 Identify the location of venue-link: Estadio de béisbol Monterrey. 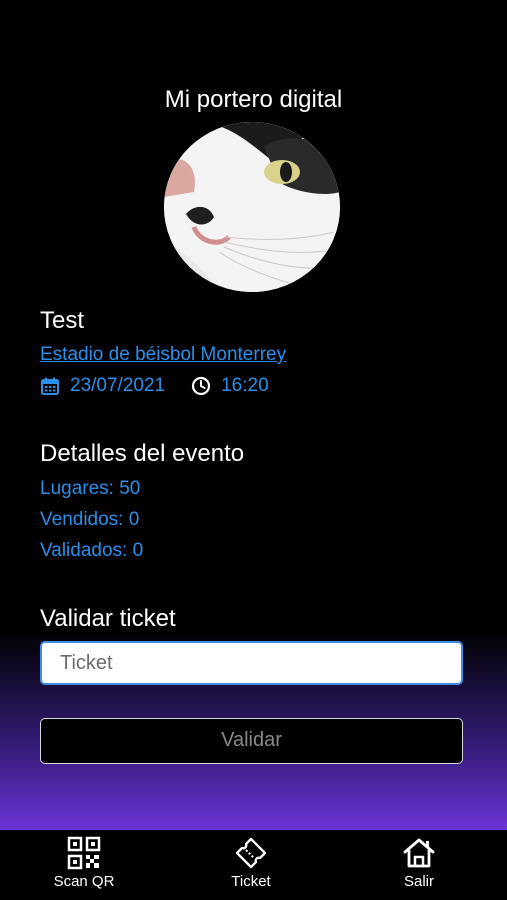
(163, 355).